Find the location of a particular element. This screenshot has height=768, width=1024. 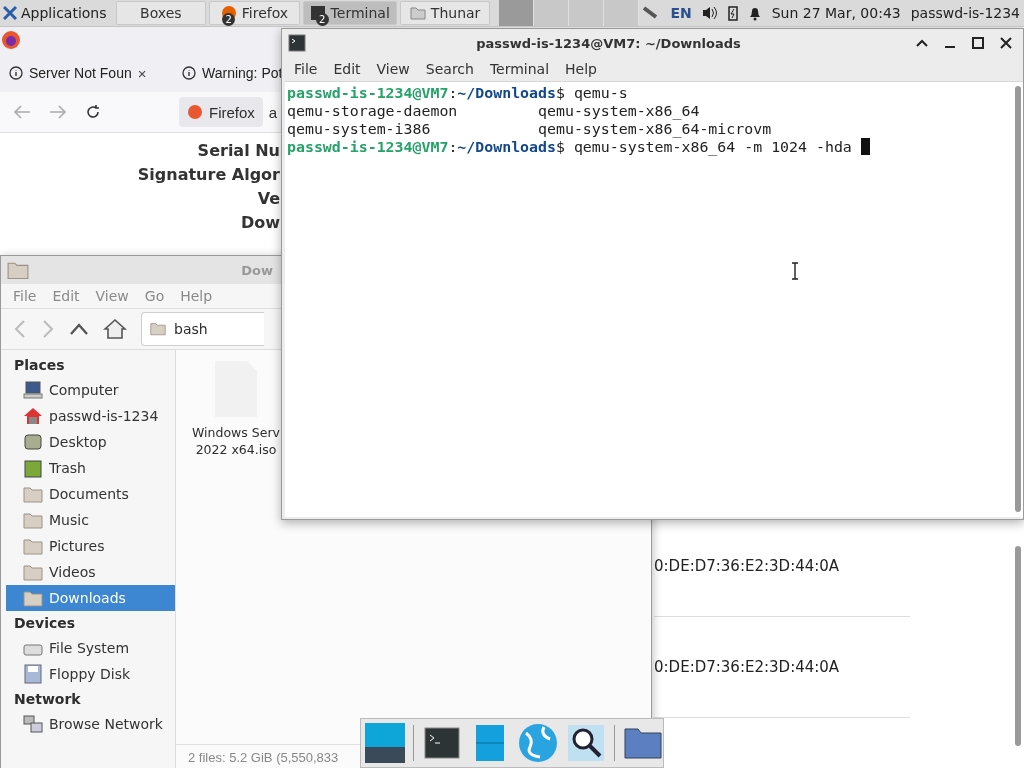

sidebar-item: Pictures is located at coordinates (90, 546).